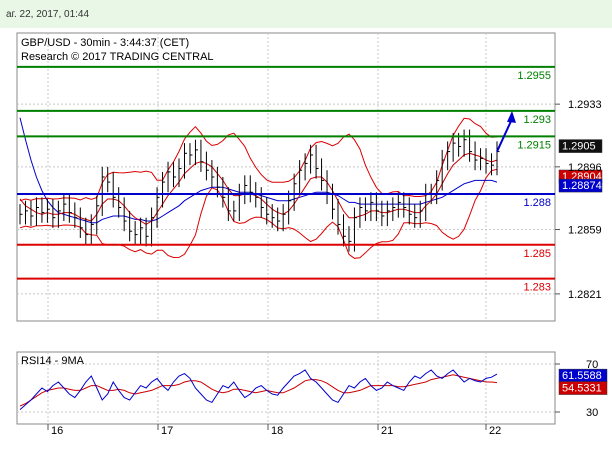 This screenshot has height=457, width=612. Describe the element at coordinates (105, 43) in the screenshot. I see `chart-title: GBP/USD - 30min - 3:44:37 (CET)` at that location.